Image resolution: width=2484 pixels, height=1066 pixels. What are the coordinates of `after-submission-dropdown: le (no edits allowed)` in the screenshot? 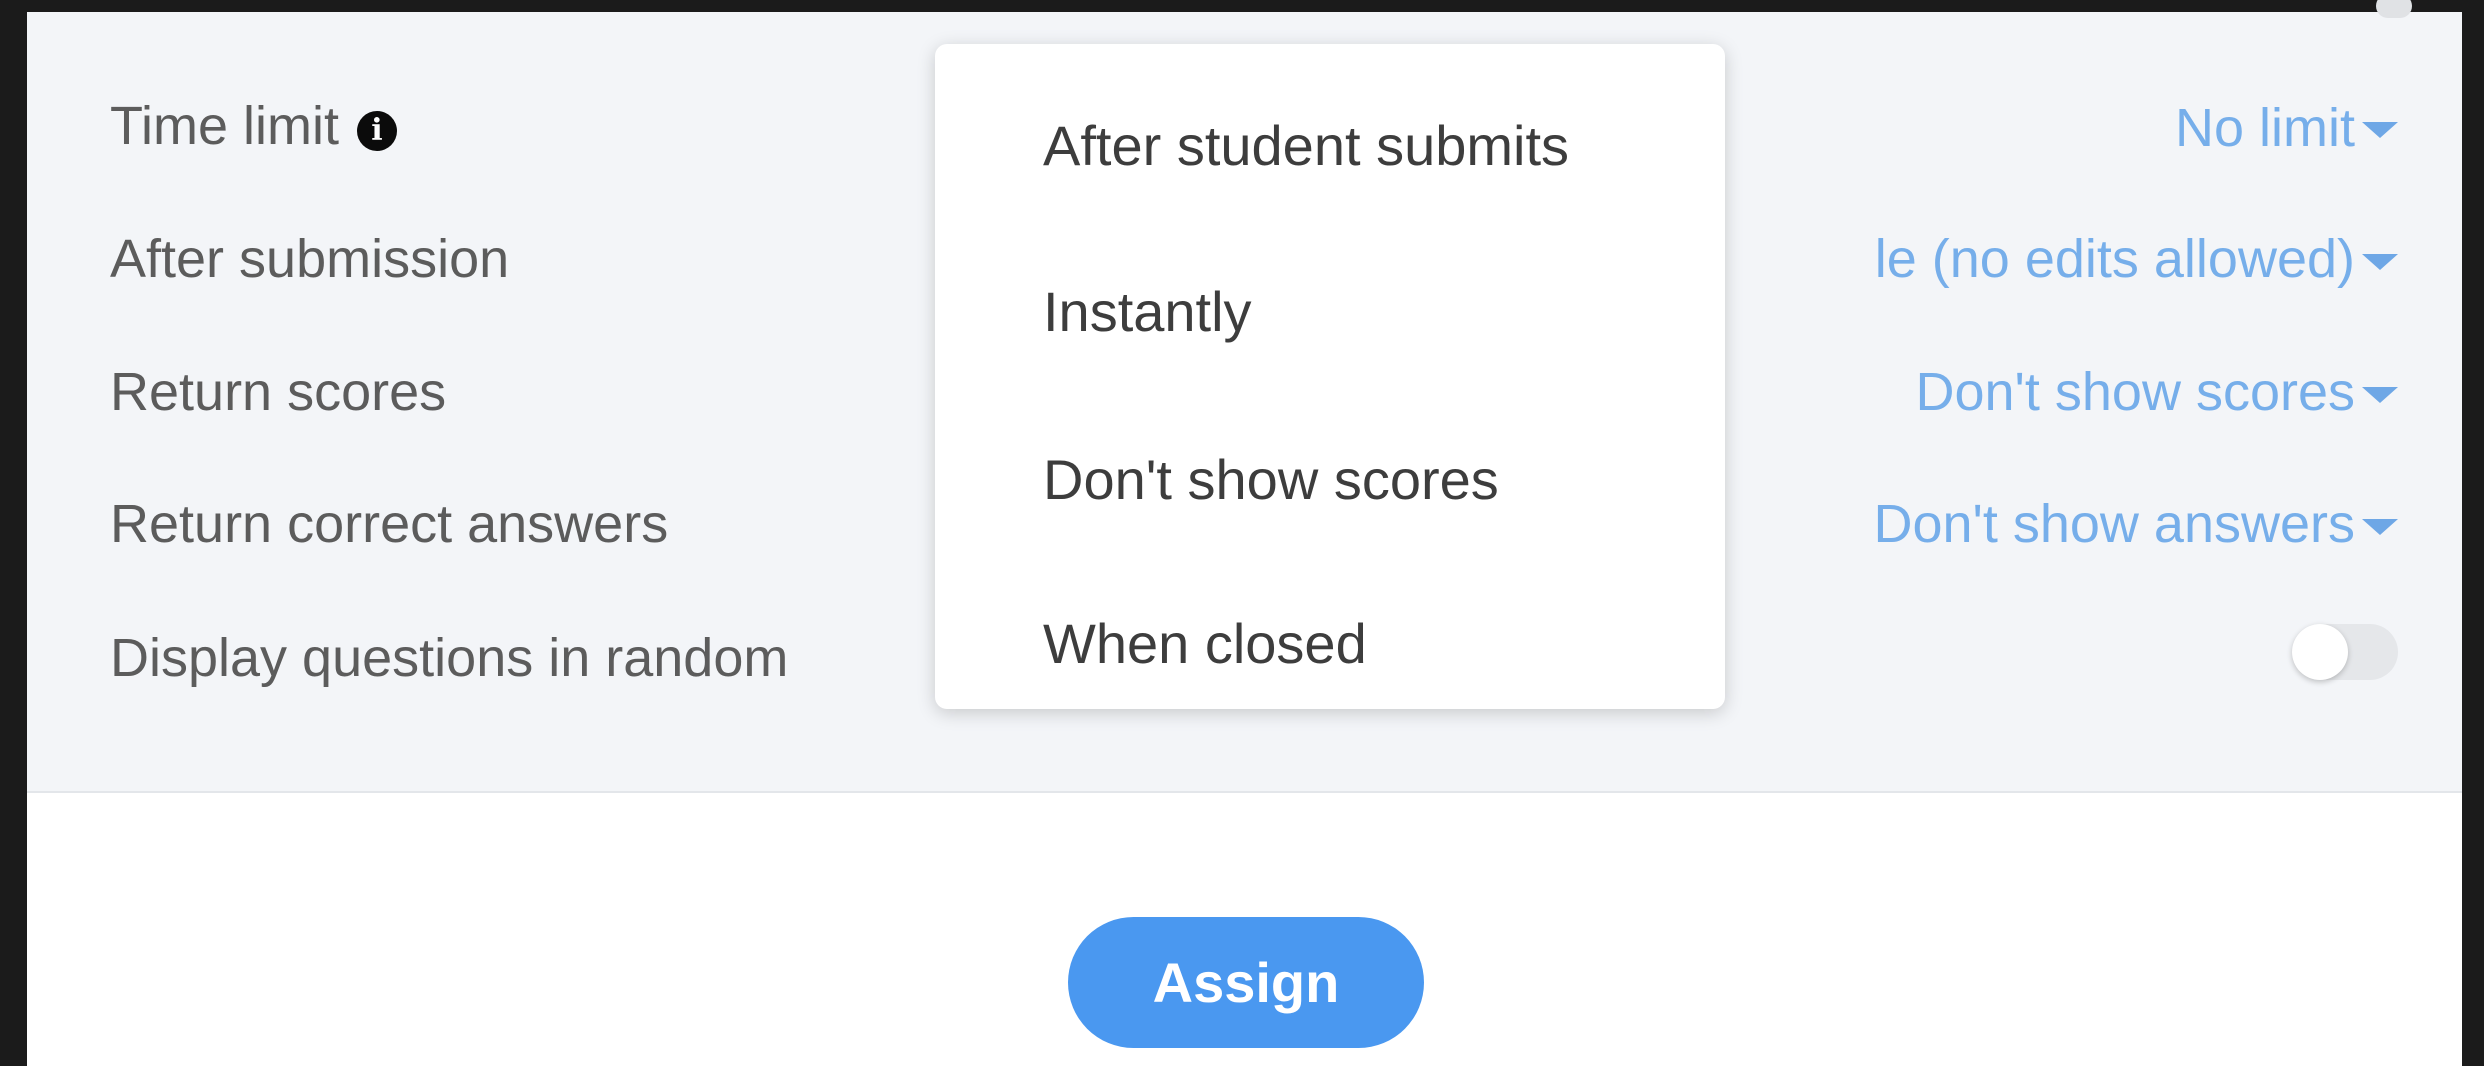 It's located at (2115, 259).